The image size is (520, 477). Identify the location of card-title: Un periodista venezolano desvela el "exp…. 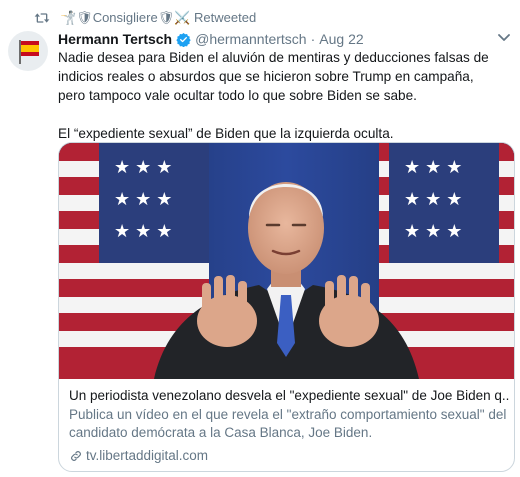
(289, 396).